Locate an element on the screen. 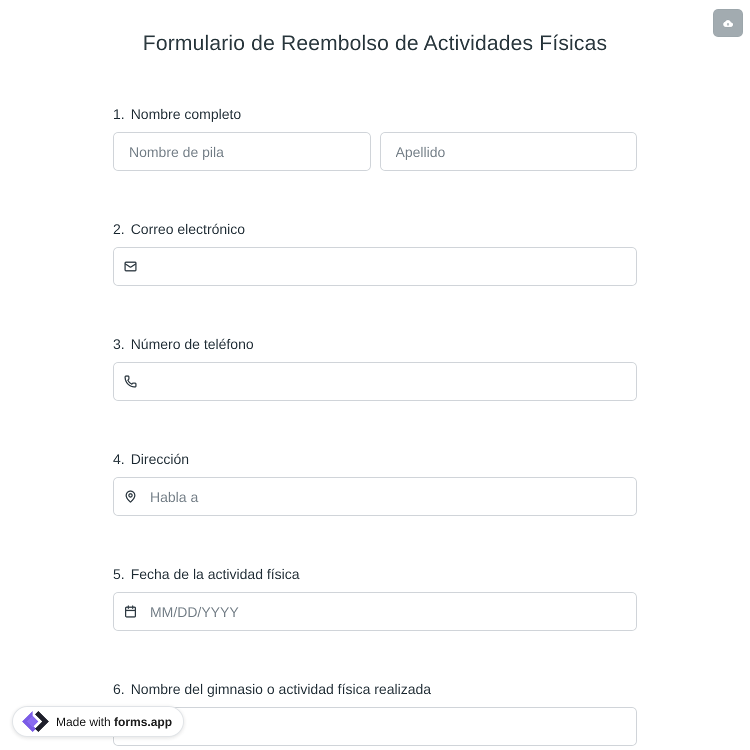 Image resolution: width=750 pixels, height=750 pixels. question-label: Nombre completo is located at coordinates (186, 114).